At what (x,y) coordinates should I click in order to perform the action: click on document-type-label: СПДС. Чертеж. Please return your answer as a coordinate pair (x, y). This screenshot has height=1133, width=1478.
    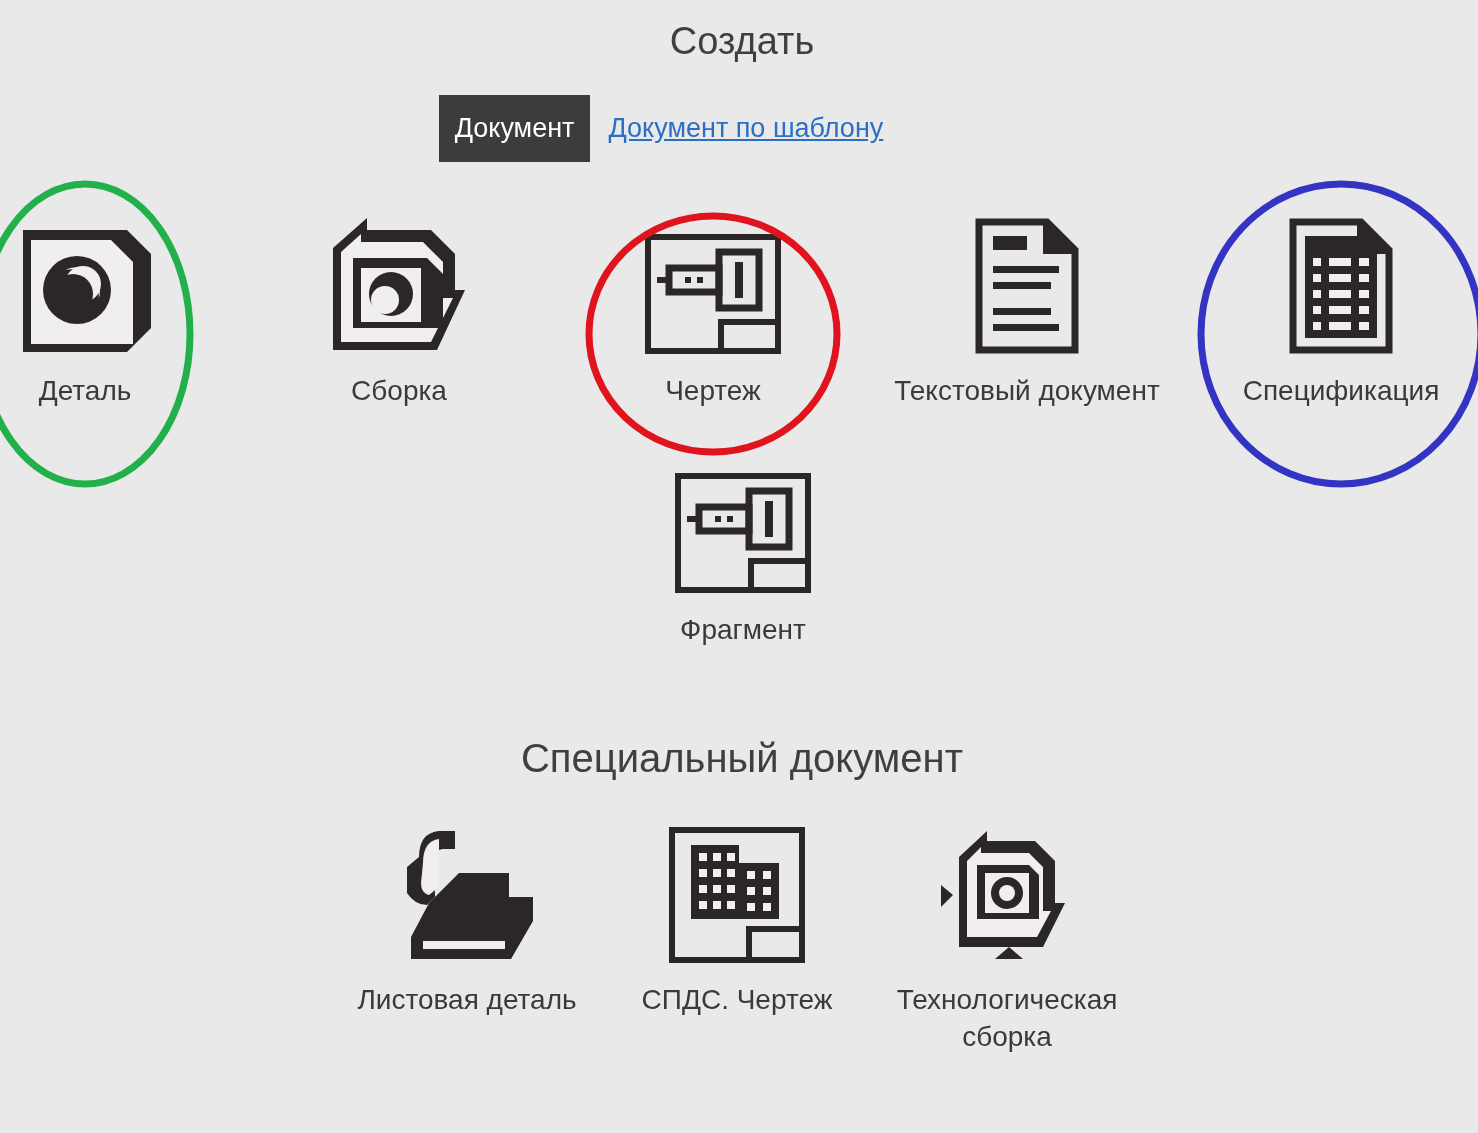
    Looking at the image, I should click on (737, 999).